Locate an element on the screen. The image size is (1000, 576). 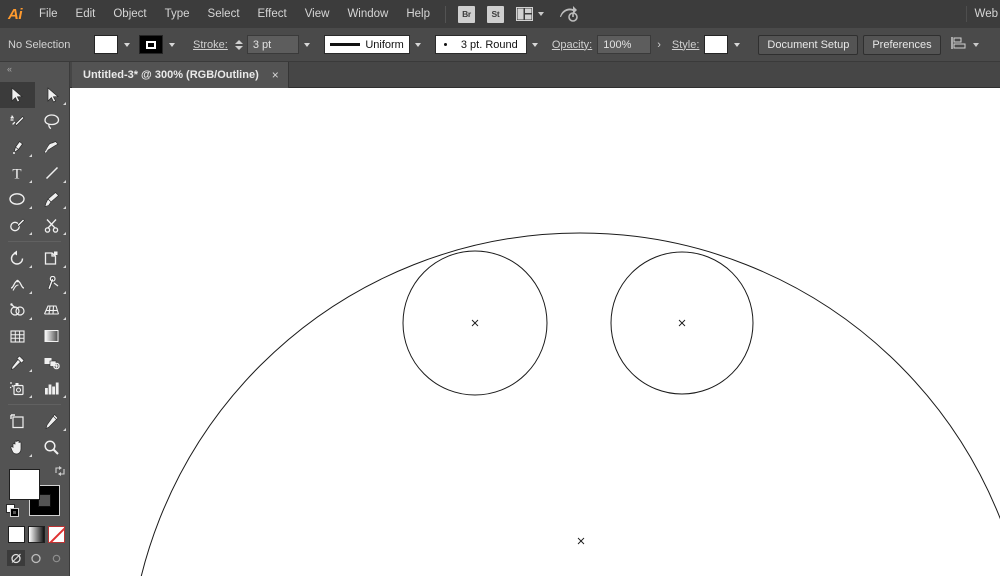
draw-inside-mode is located at coordinates (56, 558).